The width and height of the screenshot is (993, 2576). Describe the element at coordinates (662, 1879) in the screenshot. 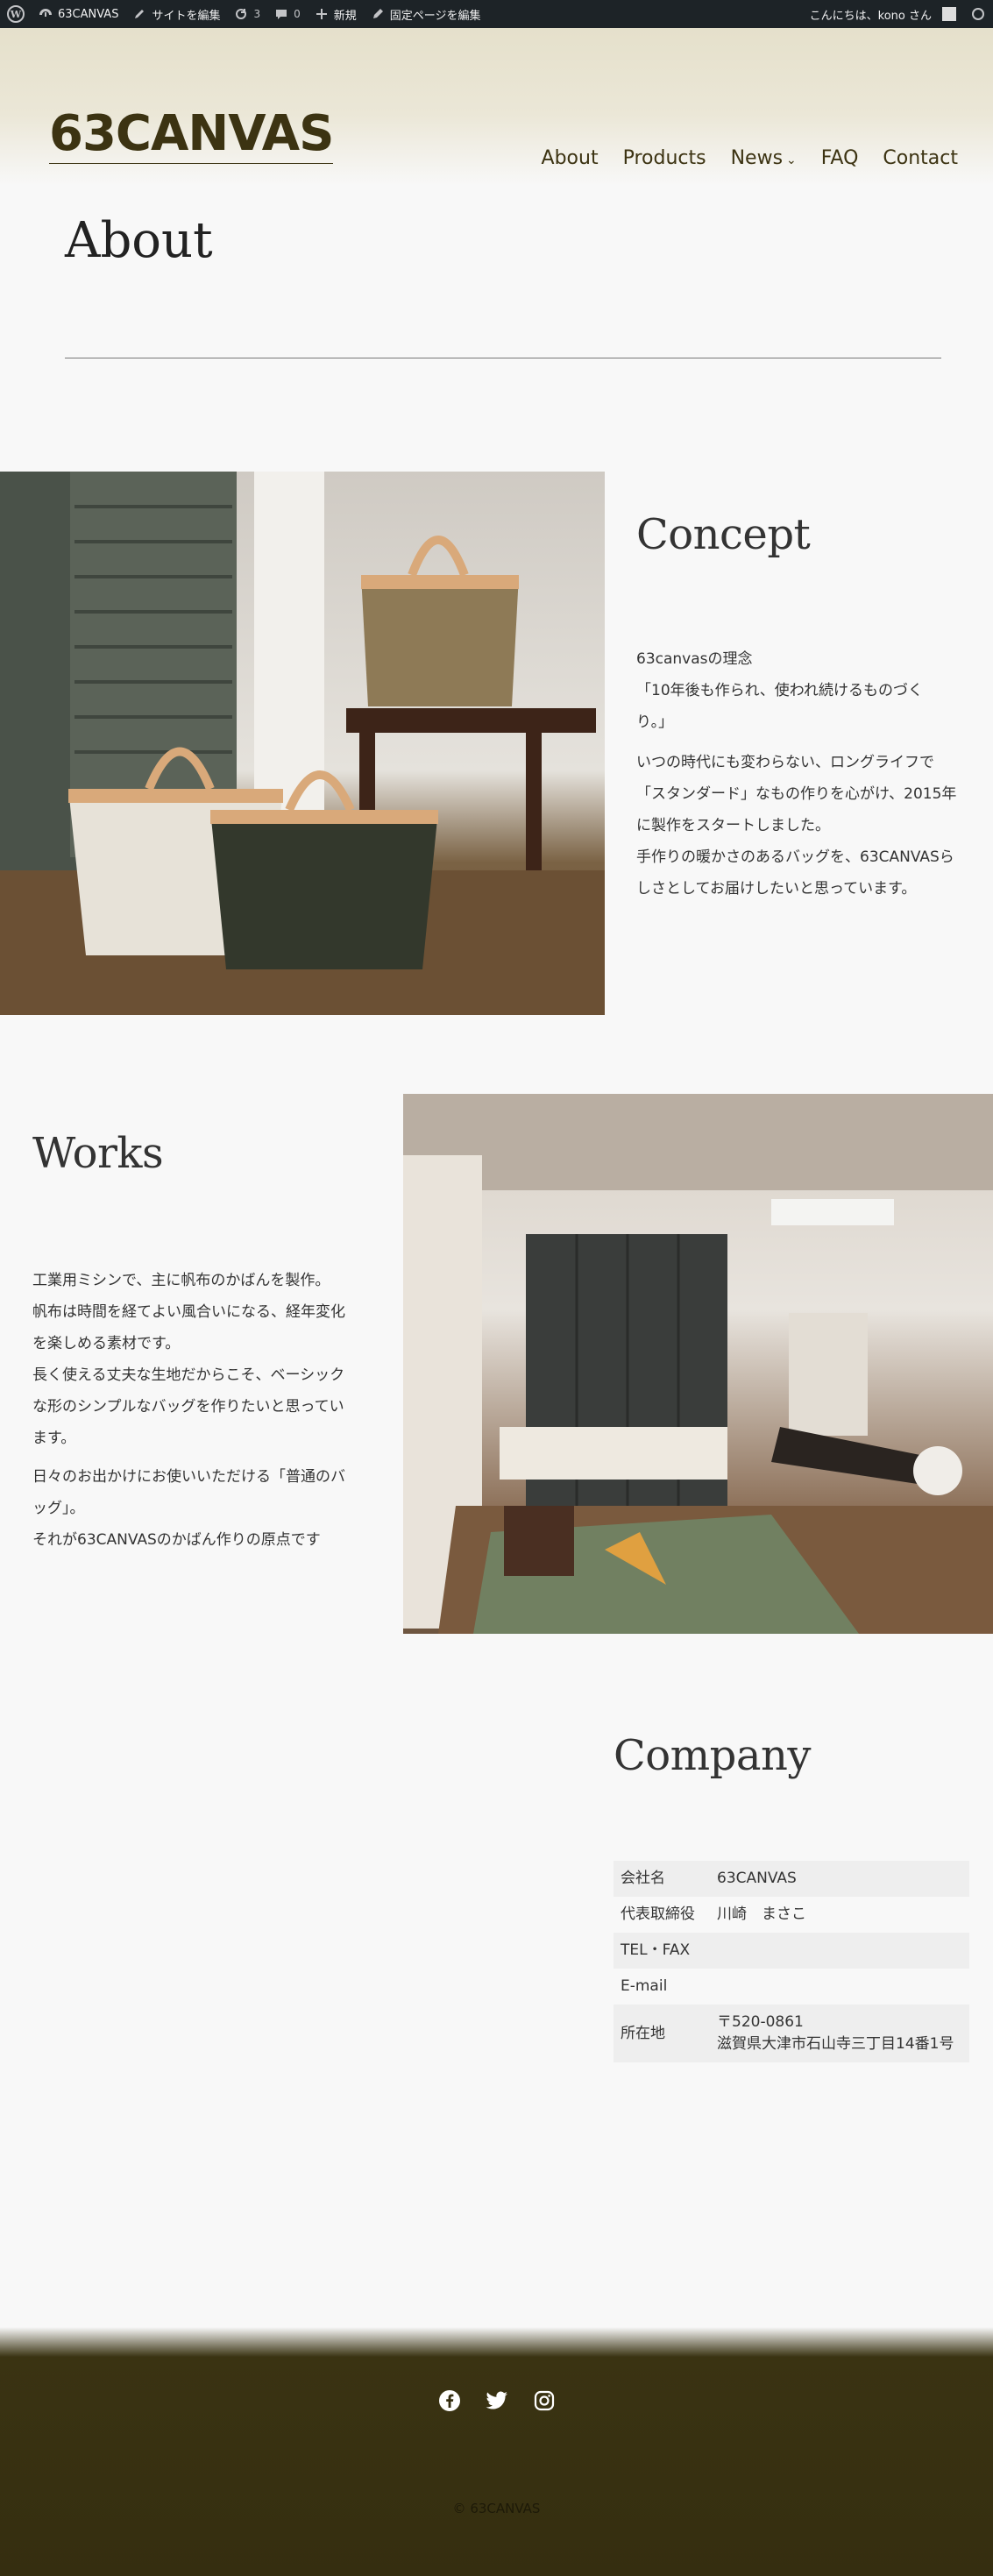

I see `company-key: 会社名` at that location.